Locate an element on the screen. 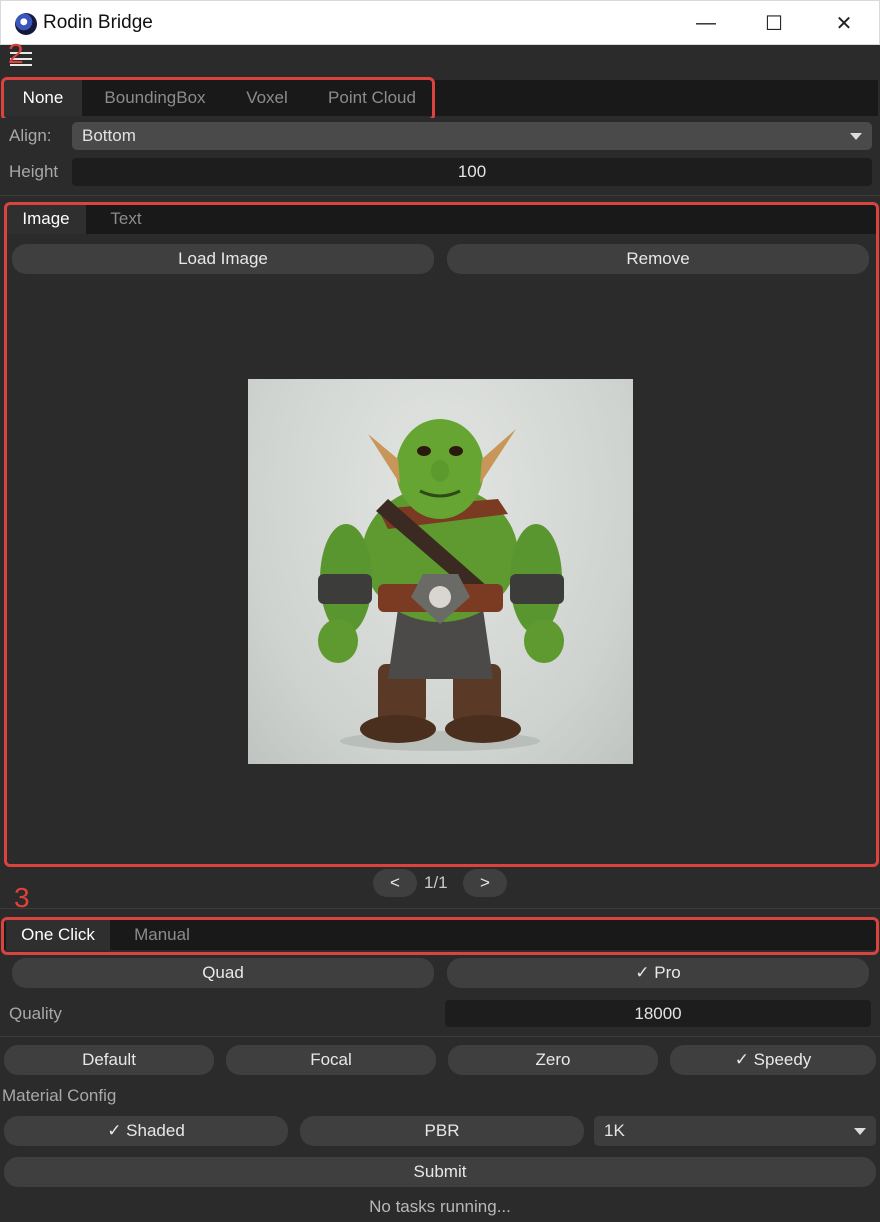 The height and width of the screenshot is (1222, 880). height-input: 100 is located at coordinates (472, 172).